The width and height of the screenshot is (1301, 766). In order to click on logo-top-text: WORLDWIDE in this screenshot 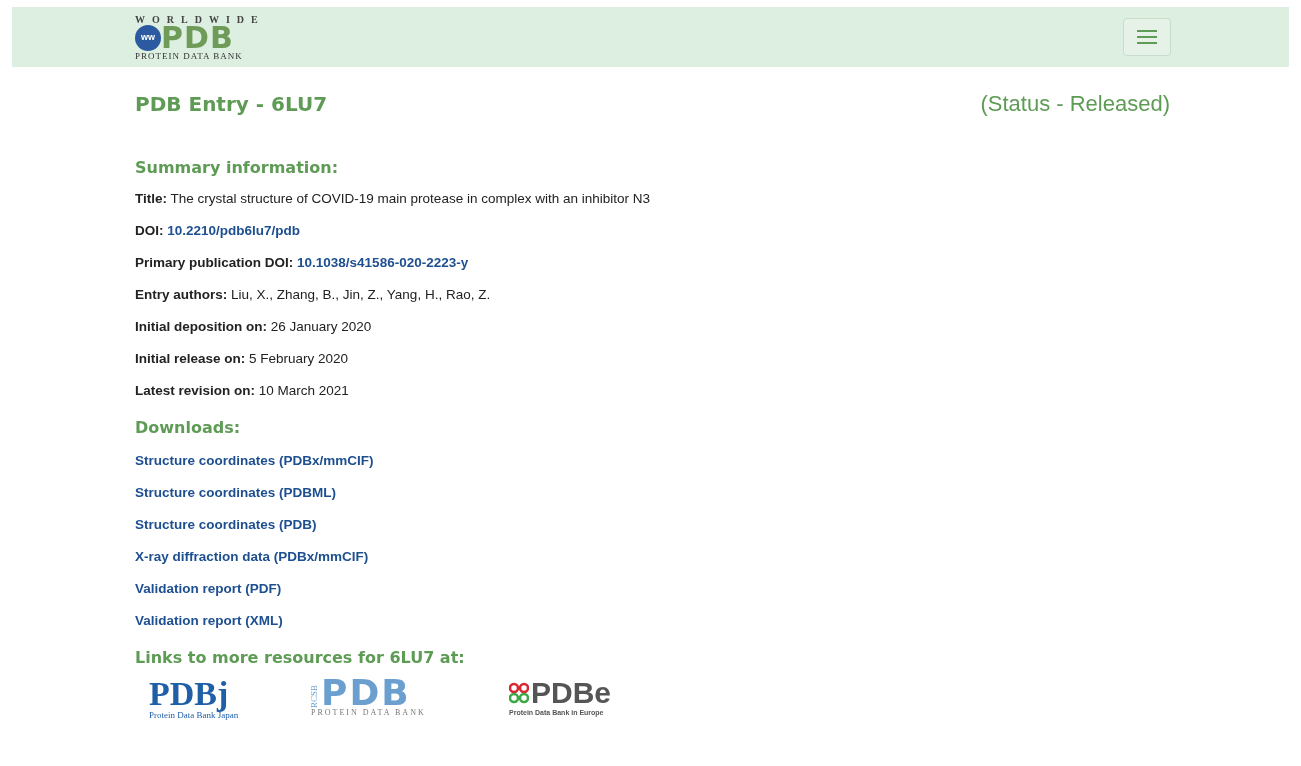, I will do `click(200, 19)`.